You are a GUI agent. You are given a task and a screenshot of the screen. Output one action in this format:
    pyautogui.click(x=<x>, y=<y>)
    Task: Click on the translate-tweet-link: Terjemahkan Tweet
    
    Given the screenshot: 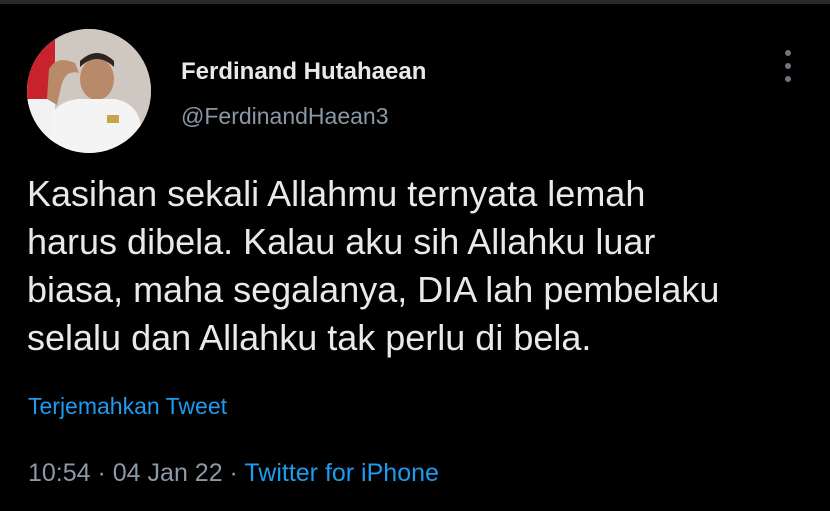 What is the action you would take?
    pyautogui.click(x=127, y=406)
    